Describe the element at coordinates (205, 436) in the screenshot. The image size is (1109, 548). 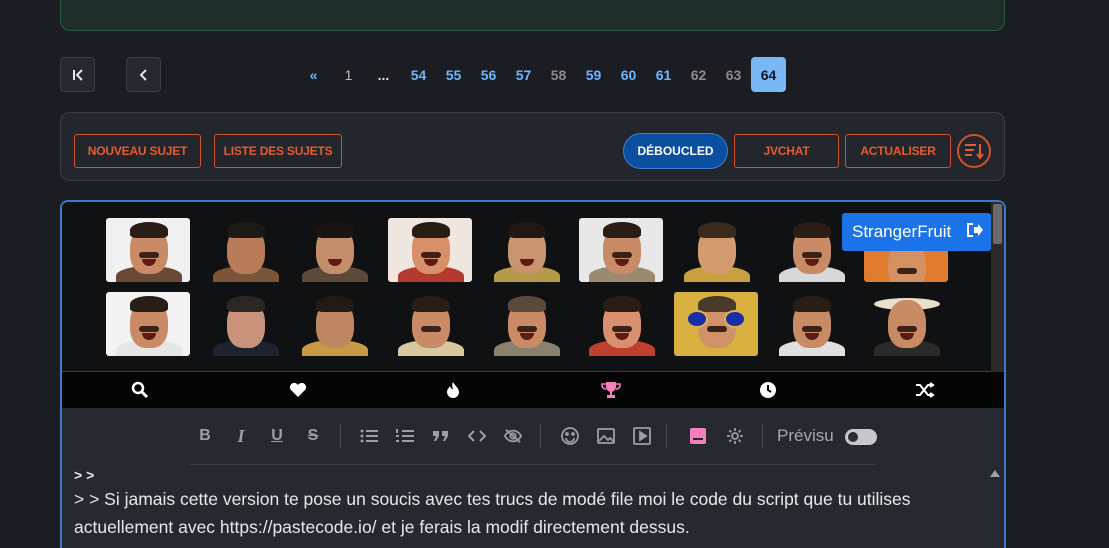
I see `bold-button: B` at that location.